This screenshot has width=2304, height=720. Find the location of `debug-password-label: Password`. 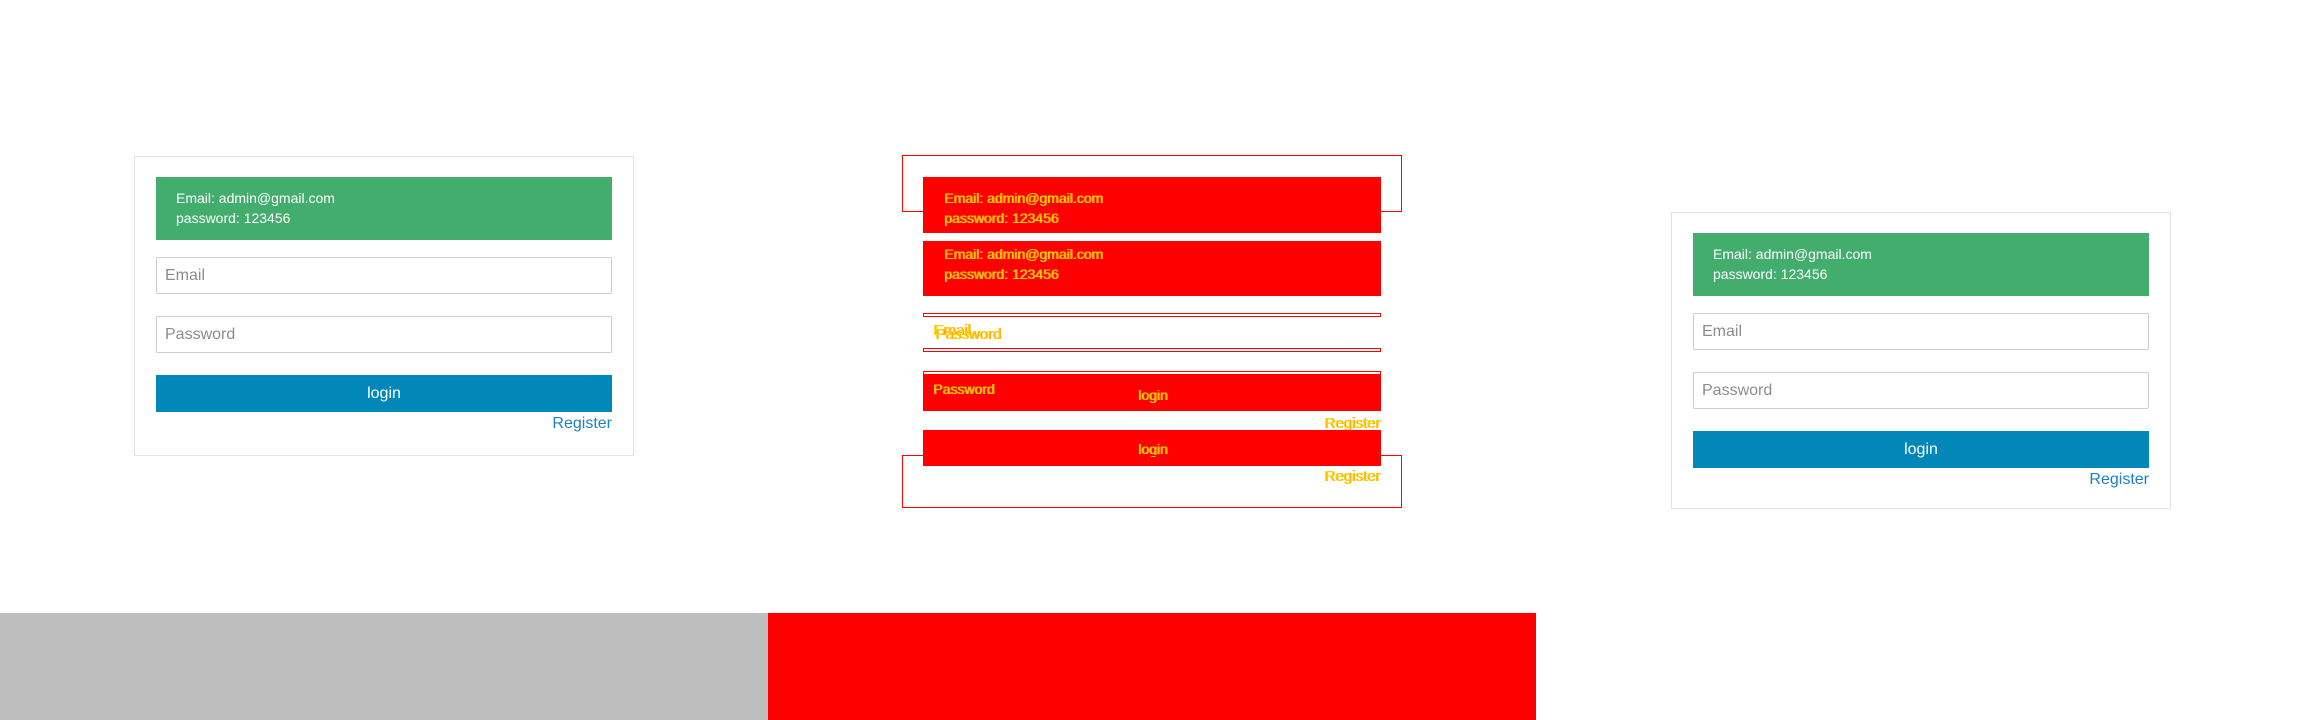

debug-password-label: Password is located at coordinates (964, 389).